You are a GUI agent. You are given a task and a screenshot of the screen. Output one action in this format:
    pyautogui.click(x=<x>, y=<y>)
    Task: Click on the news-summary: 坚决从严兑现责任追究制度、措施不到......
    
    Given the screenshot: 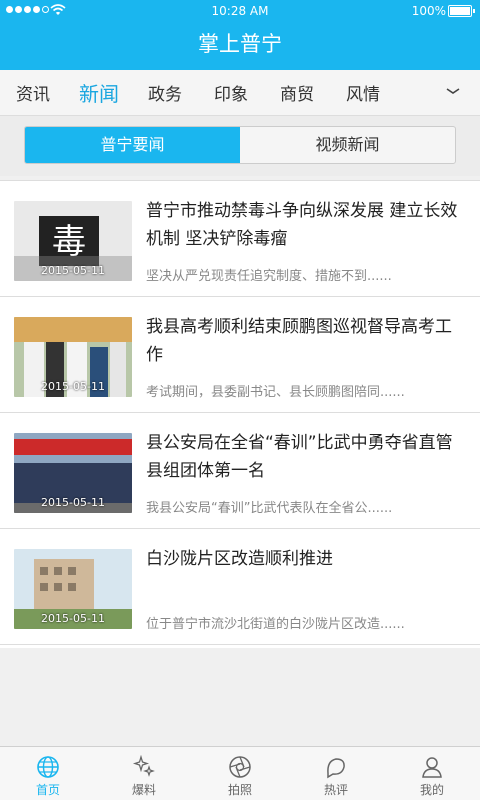 What is the action you would take?
    pyautogui.click(x=269, y=276)
    